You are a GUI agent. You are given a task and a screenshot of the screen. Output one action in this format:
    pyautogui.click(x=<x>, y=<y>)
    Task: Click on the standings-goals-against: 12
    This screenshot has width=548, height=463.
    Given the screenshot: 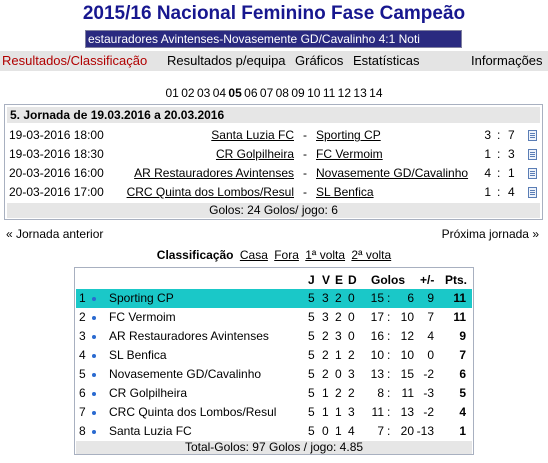 What is the action you would take?
    pyautogui.click(x=407, y=336)
    